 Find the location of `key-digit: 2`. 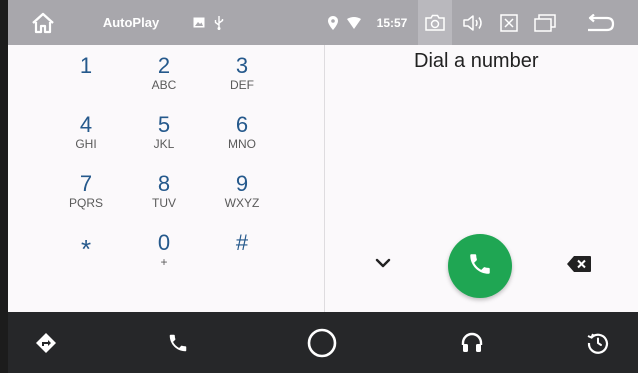

key-digit: 2 is located at coordinates (164, 65).